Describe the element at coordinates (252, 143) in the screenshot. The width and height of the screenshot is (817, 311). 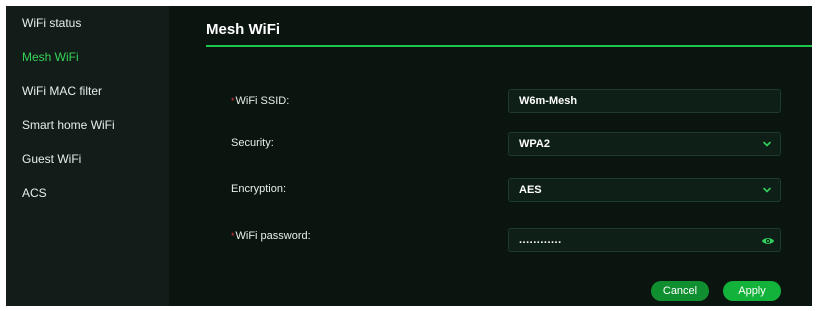
I see `security-label: Security:` at that location.